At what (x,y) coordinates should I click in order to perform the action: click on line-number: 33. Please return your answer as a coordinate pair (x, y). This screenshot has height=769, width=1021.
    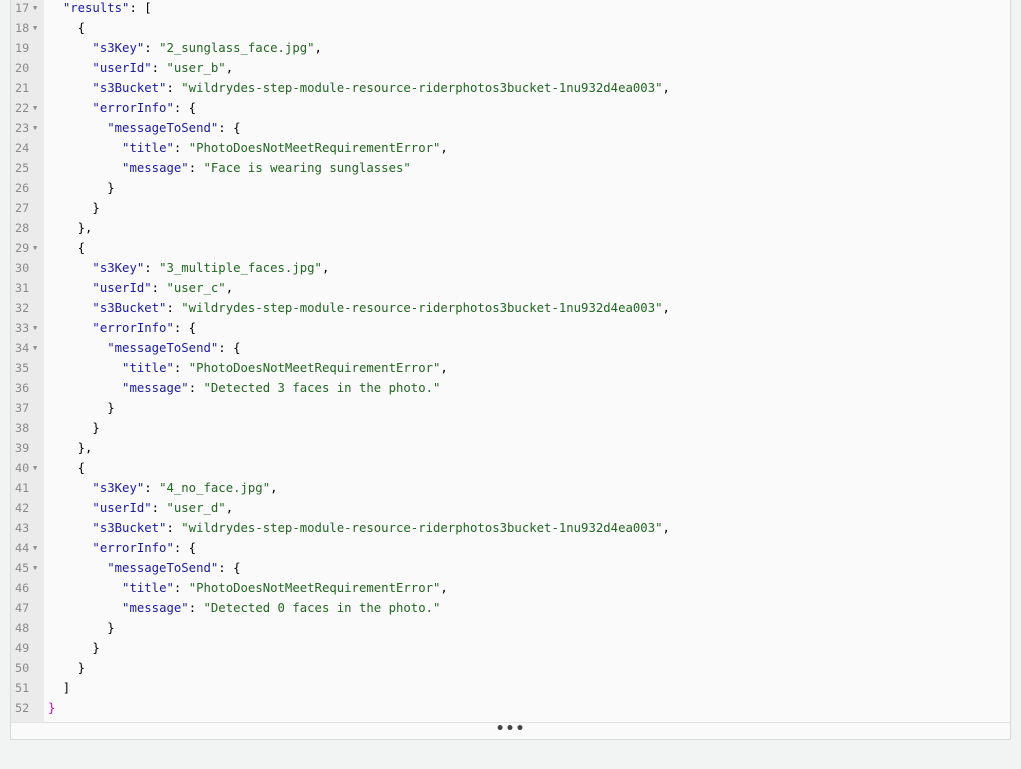
    Looking at the image, I should click on (22, 328).